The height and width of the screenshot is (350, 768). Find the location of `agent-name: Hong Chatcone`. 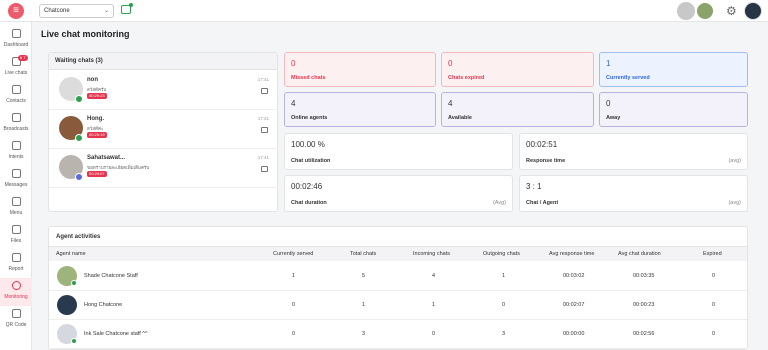

agent-name: Hong Chatcone is located at coordinates (103, 305).